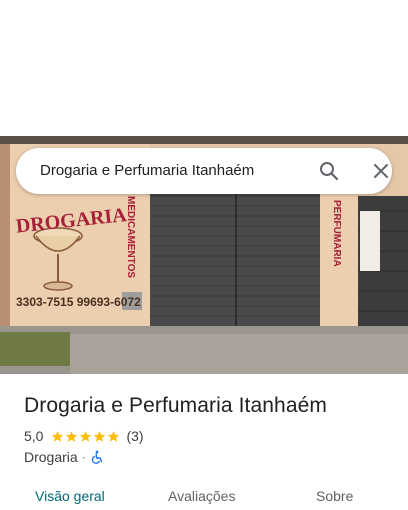  I want to click on rating-stars, so click(85, 436).